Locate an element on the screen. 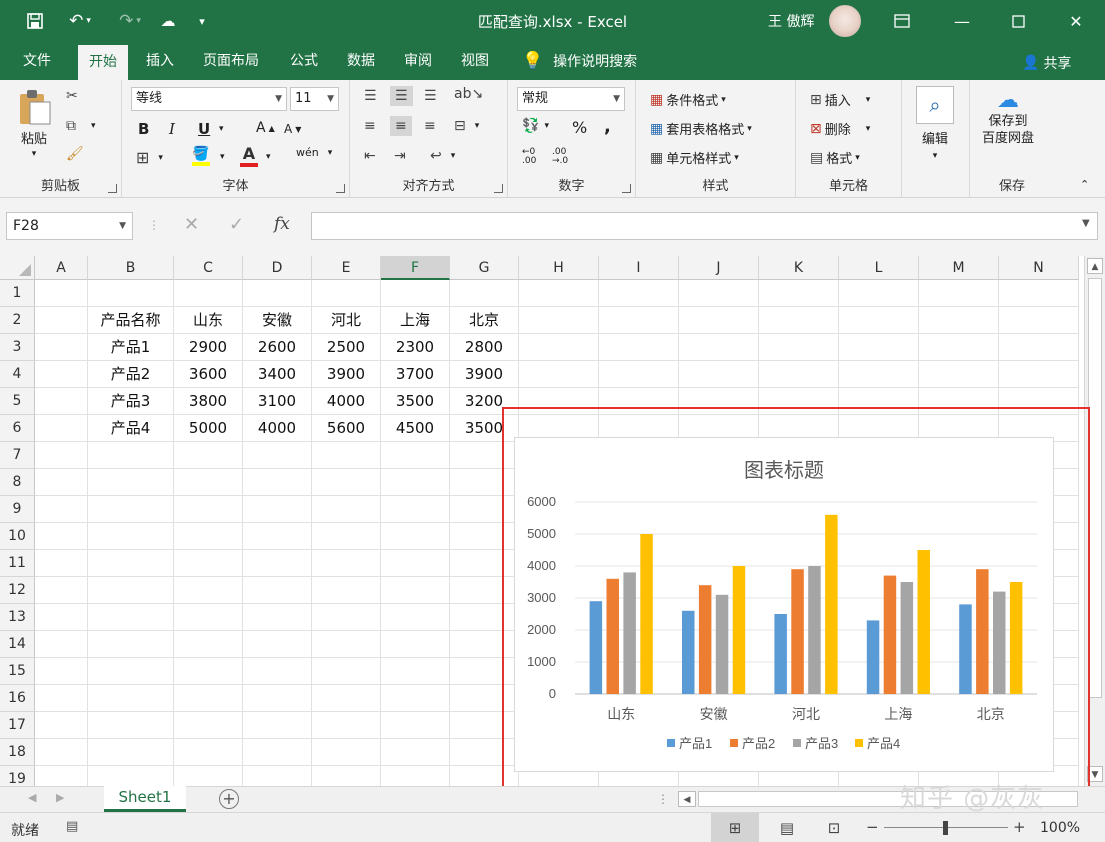 The image size is (1105, 842). tell-me-search: 💡 操作说明搜索 is located at coordinates (579, 61).